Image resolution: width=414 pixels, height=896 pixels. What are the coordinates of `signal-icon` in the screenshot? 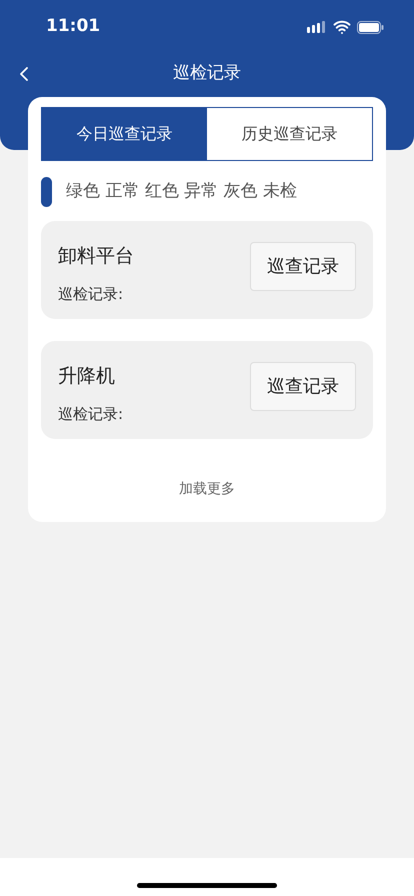 It's located at (317, 27).